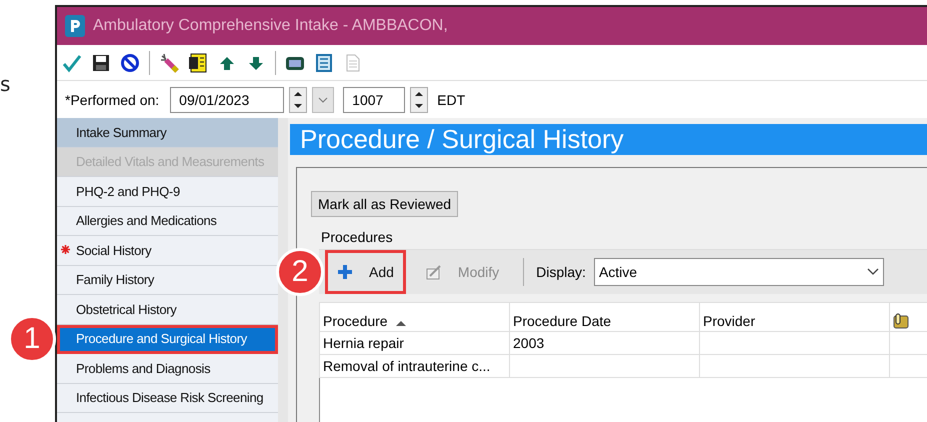  I want to click on sidebar-item: Allergies and Medications, so click(167, 221).